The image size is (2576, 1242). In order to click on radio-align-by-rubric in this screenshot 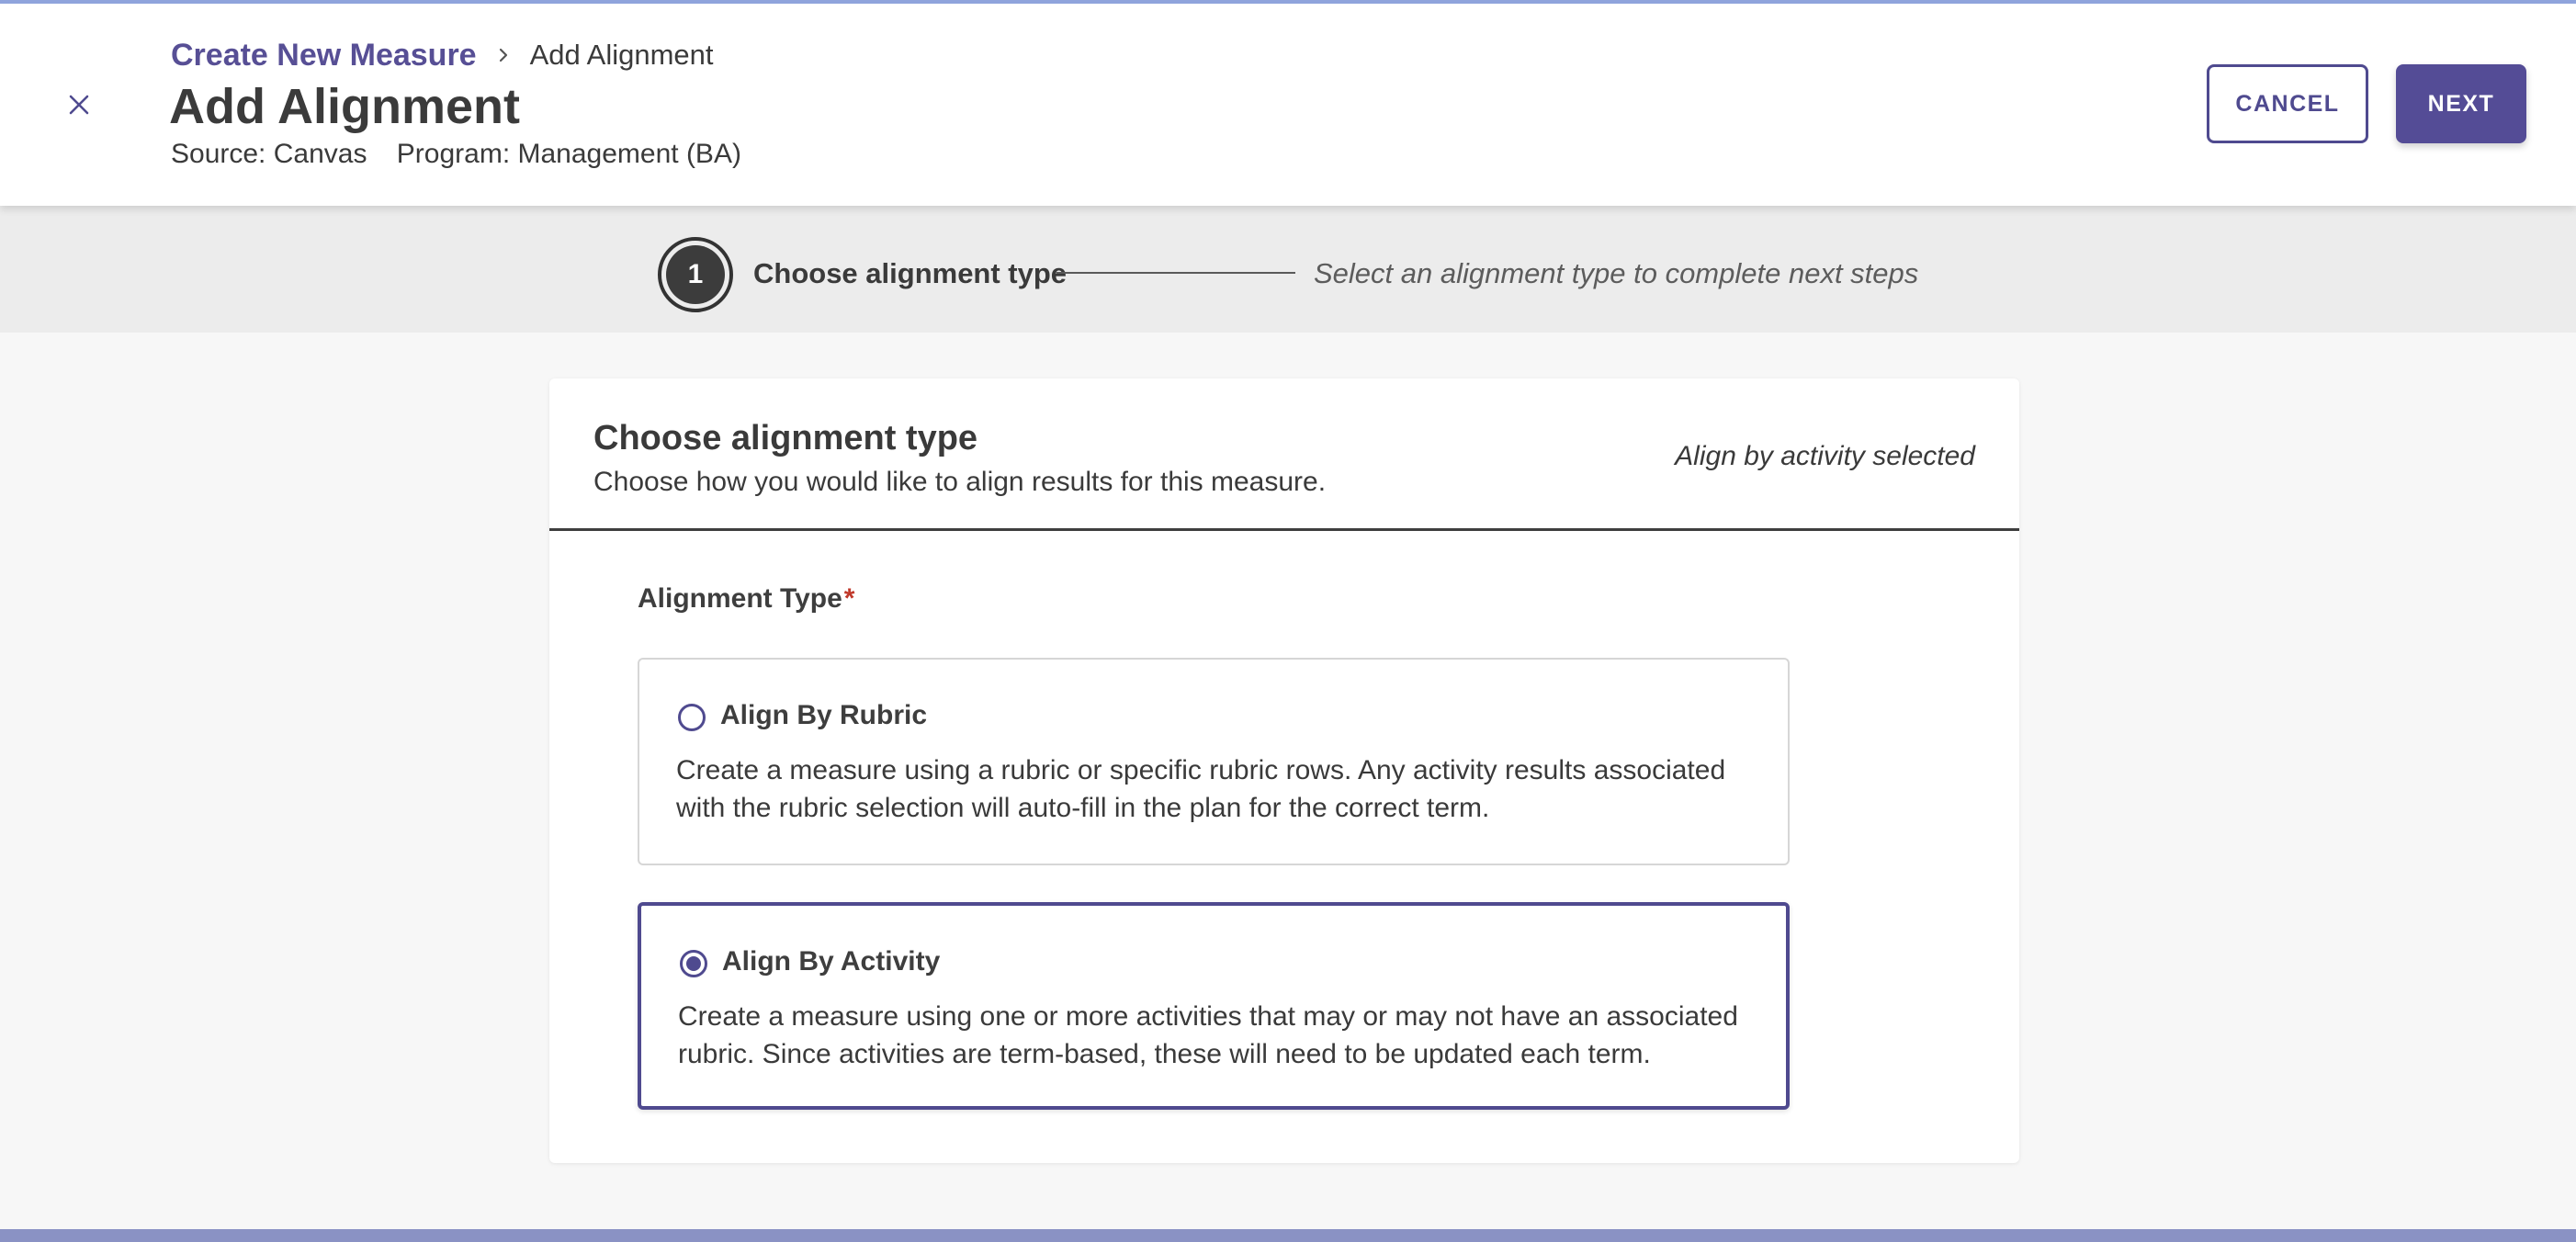, I will do `click(692, 717)`.